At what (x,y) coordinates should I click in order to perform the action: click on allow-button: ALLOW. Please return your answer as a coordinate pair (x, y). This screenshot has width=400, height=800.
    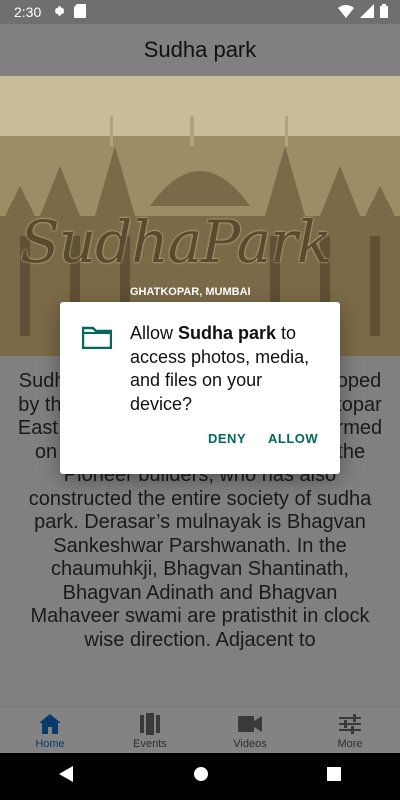
    Looking at the image, I should click on (293, 438).